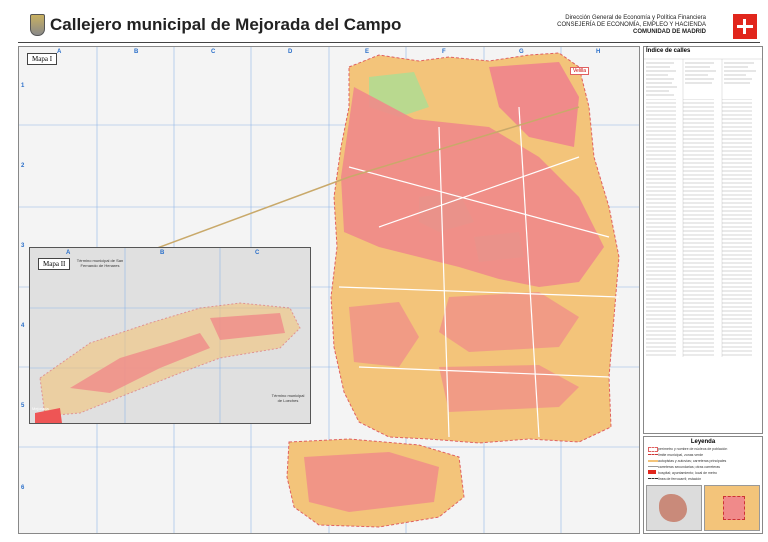  Describe the element at coordinates (745, 26) in the screenshot. I see `comunidad-madrid-logo-icon` at that location.